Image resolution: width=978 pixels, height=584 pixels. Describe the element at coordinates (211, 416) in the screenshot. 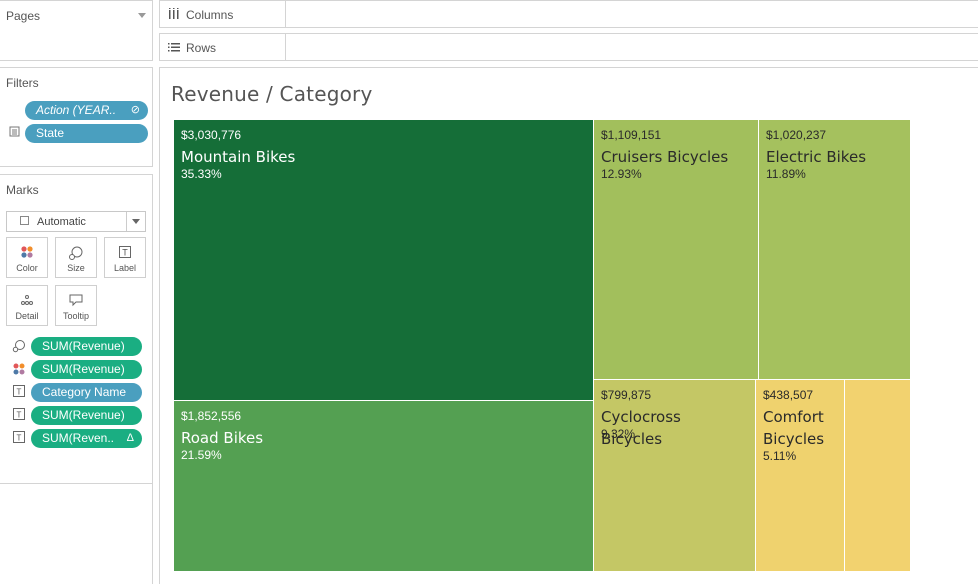

I see `tile-value: $1,852,556` at that location.